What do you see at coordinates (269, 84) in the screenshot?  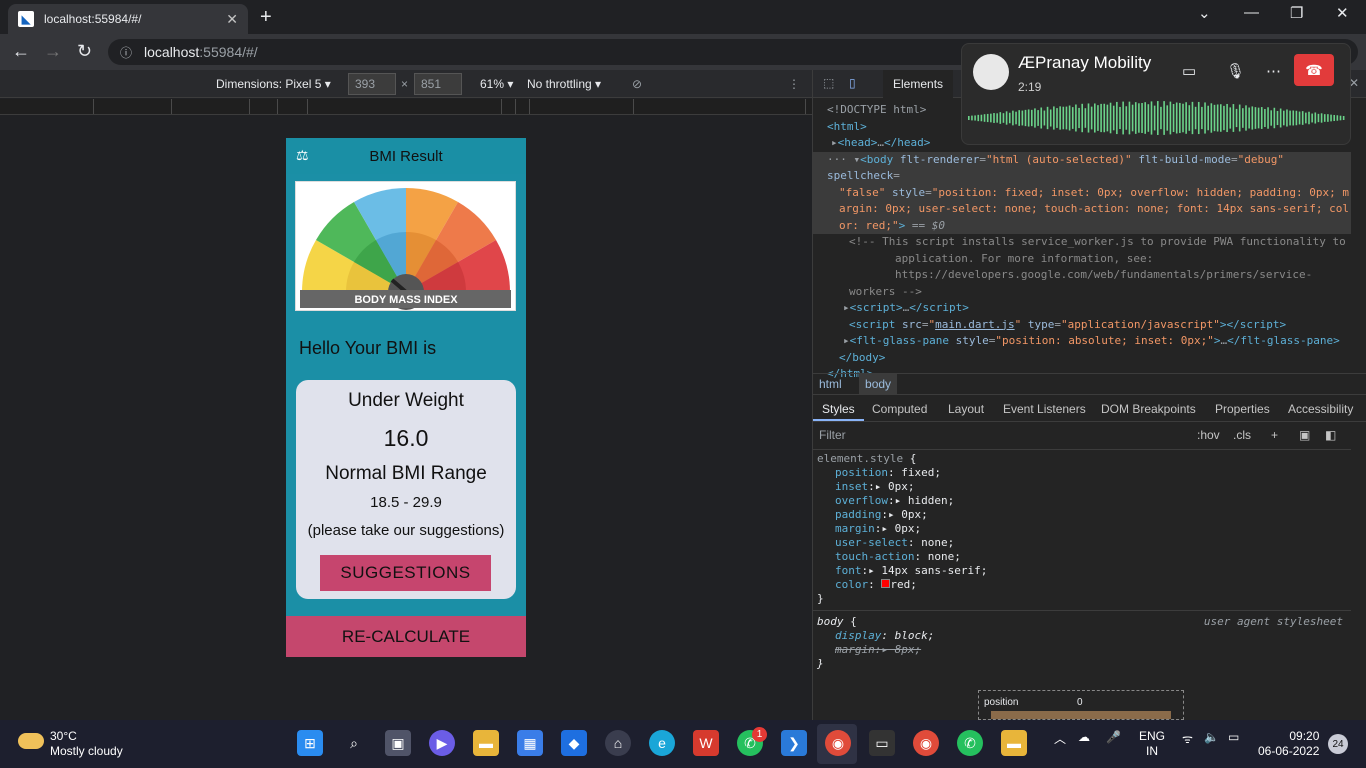 I see `dimensions-label: Dimensions: Pixel 5` at bounding box center [269, 84].